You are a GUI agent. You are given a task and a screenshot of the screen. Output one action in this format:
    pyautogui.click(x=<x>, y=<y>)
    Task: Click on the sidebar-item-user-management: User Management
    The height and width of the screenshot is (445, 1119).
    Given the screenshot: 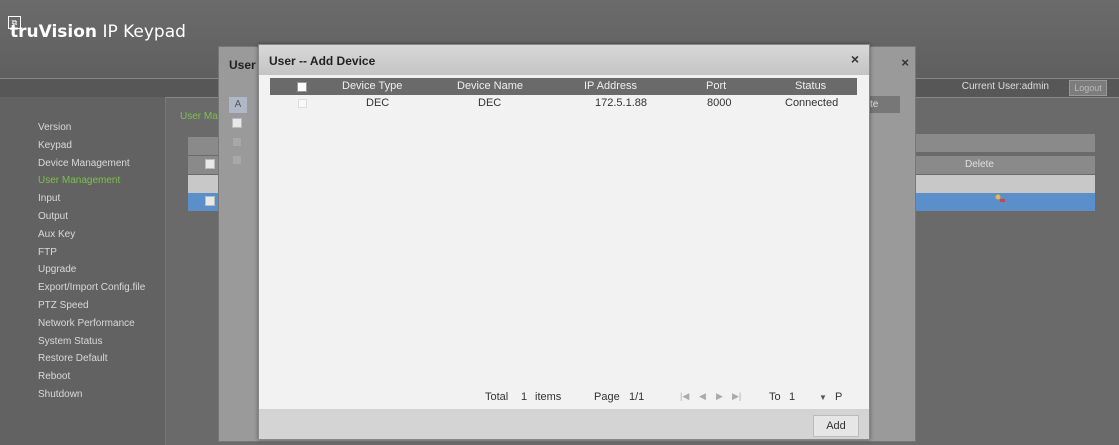 What is the action you would take?
    pyautogui.click(x=79, y=180)
    